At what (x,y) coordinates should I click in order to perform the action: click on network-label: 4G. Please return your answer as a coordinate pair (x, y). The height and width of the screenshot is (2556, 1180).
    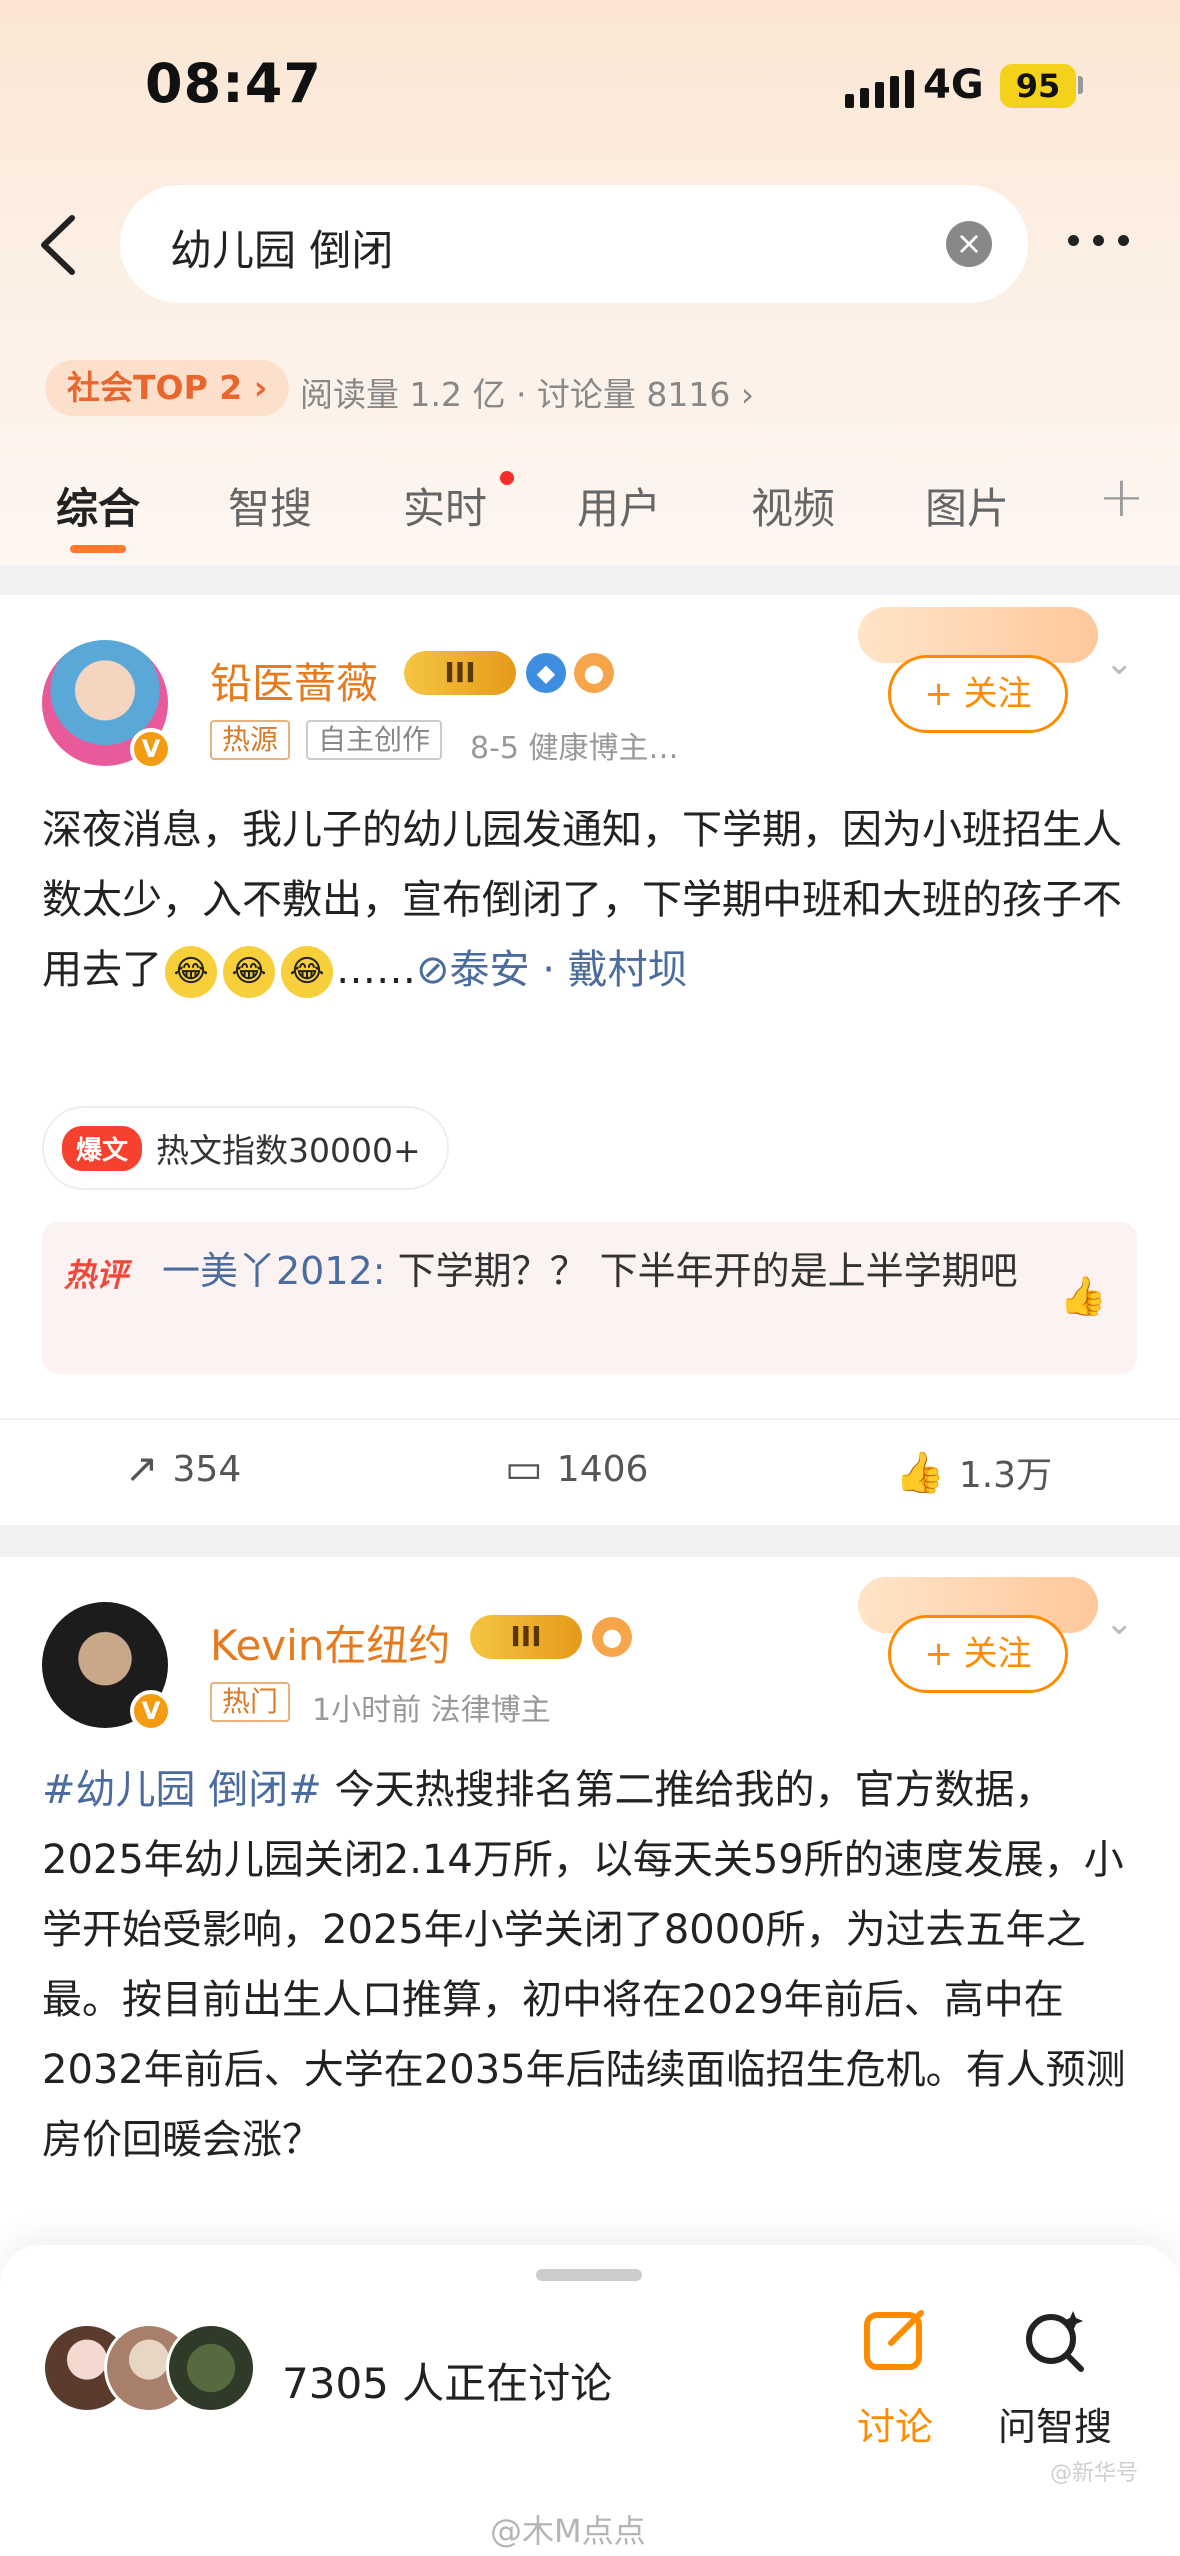
    Looking at the image, I should click on (953, 85).